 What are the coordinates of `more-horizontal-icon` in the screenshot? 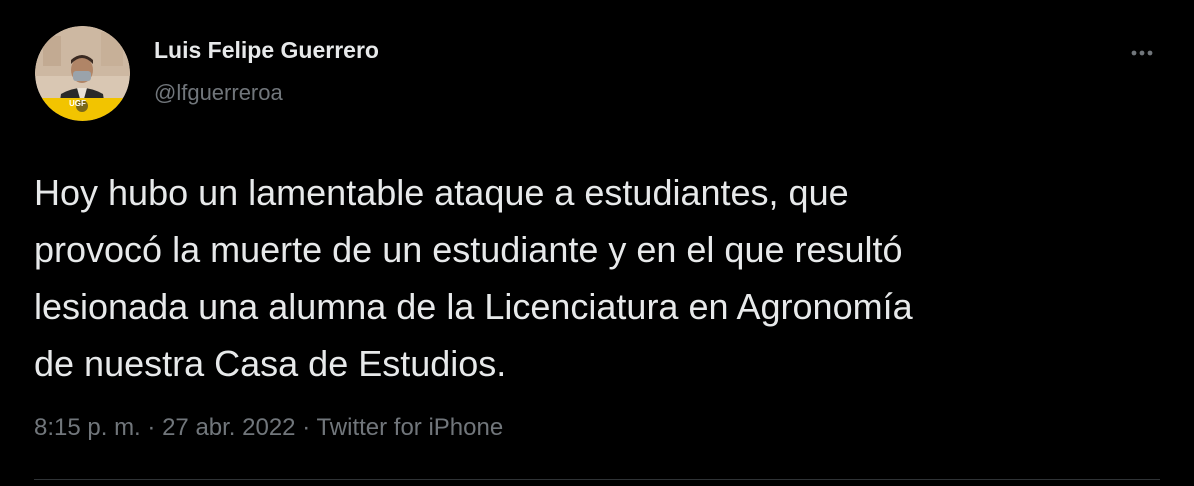 It's located at (1142, 53).